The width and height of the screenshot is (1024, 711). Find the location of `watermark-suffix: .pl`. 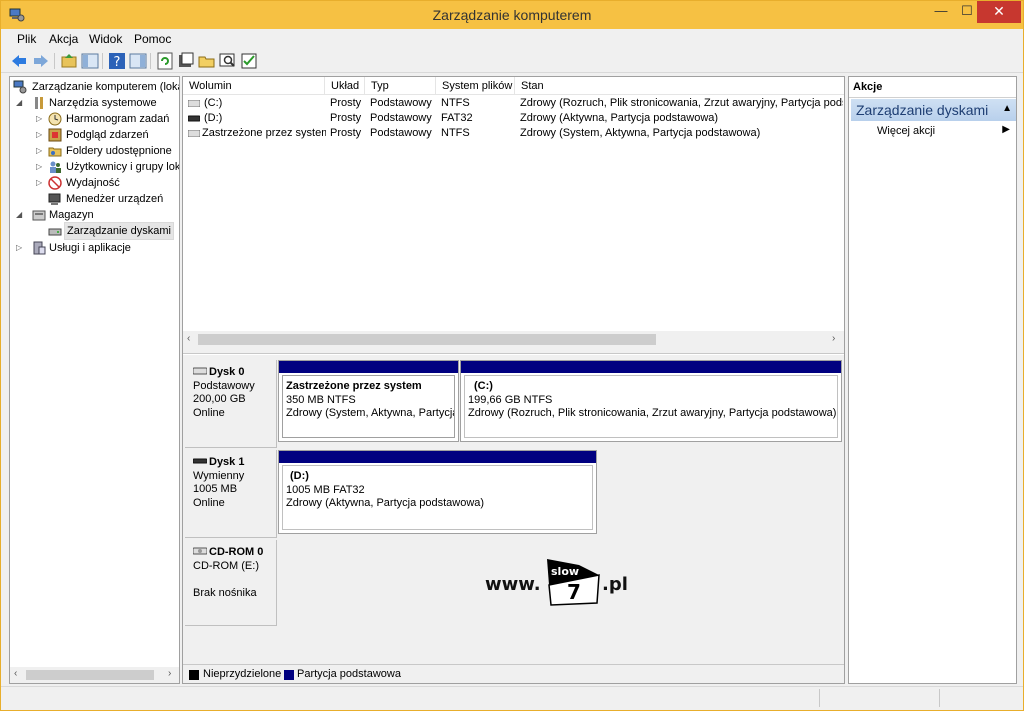

watermark-suffix: .pl is located at coordinates (615, 584).